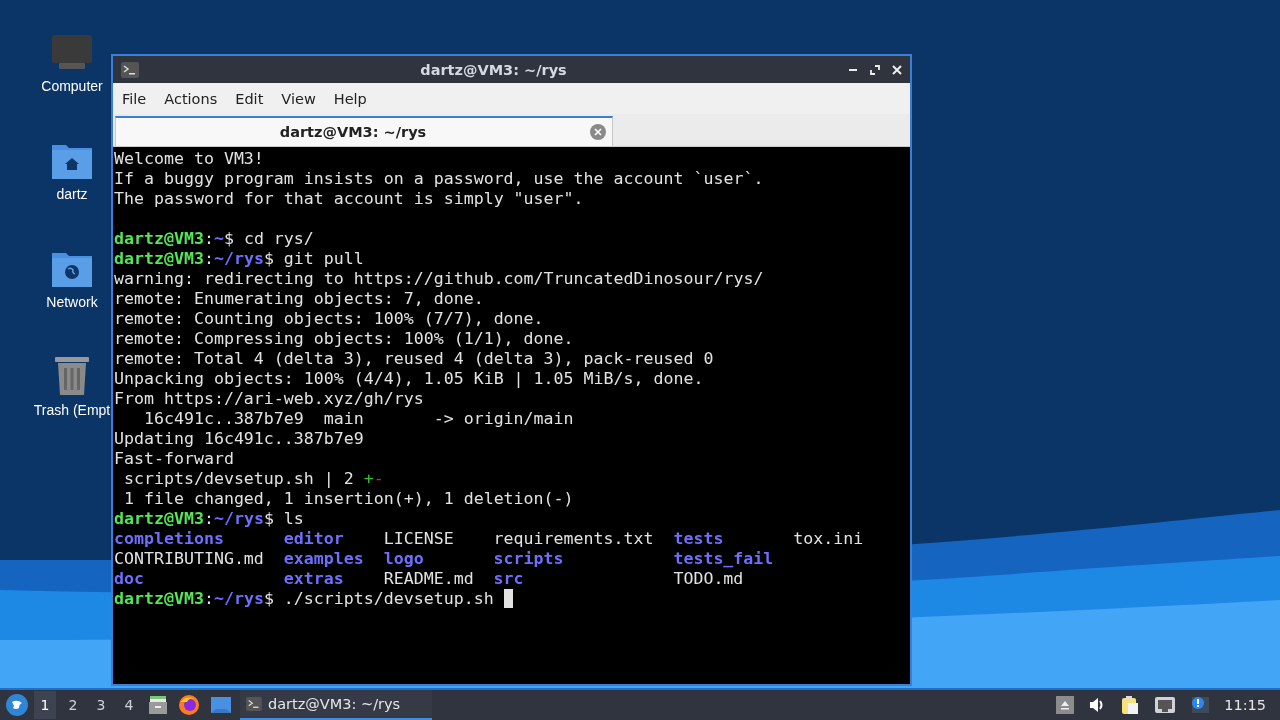 The width and height of the screenshot is (1280, 720). I want to click on file-name: requirements.txt, so click(574, 539).